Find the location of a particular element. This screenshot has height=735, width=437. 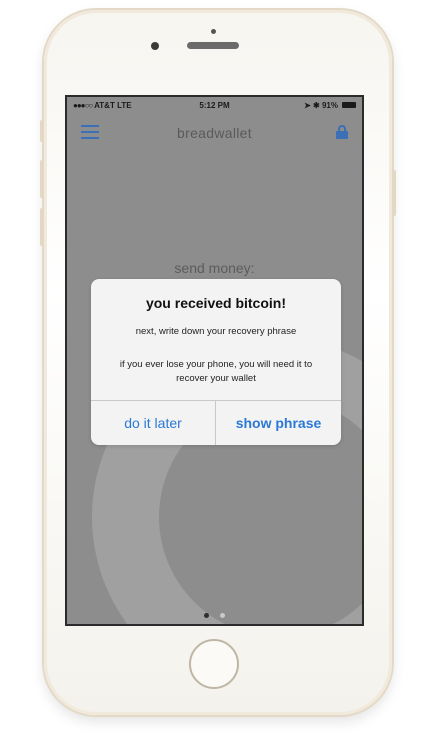

alert-title: you received bitcoin! is located at coordinates (216, 303).